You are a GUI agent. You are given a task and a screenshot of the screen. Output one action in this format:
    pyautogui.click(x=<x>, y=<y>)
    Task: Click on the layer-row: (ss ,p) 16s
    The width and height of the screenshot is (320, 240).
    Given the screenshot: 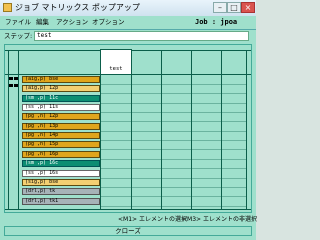 What is the action you would take?
    pyautogui.click(x=61, y=173)
    